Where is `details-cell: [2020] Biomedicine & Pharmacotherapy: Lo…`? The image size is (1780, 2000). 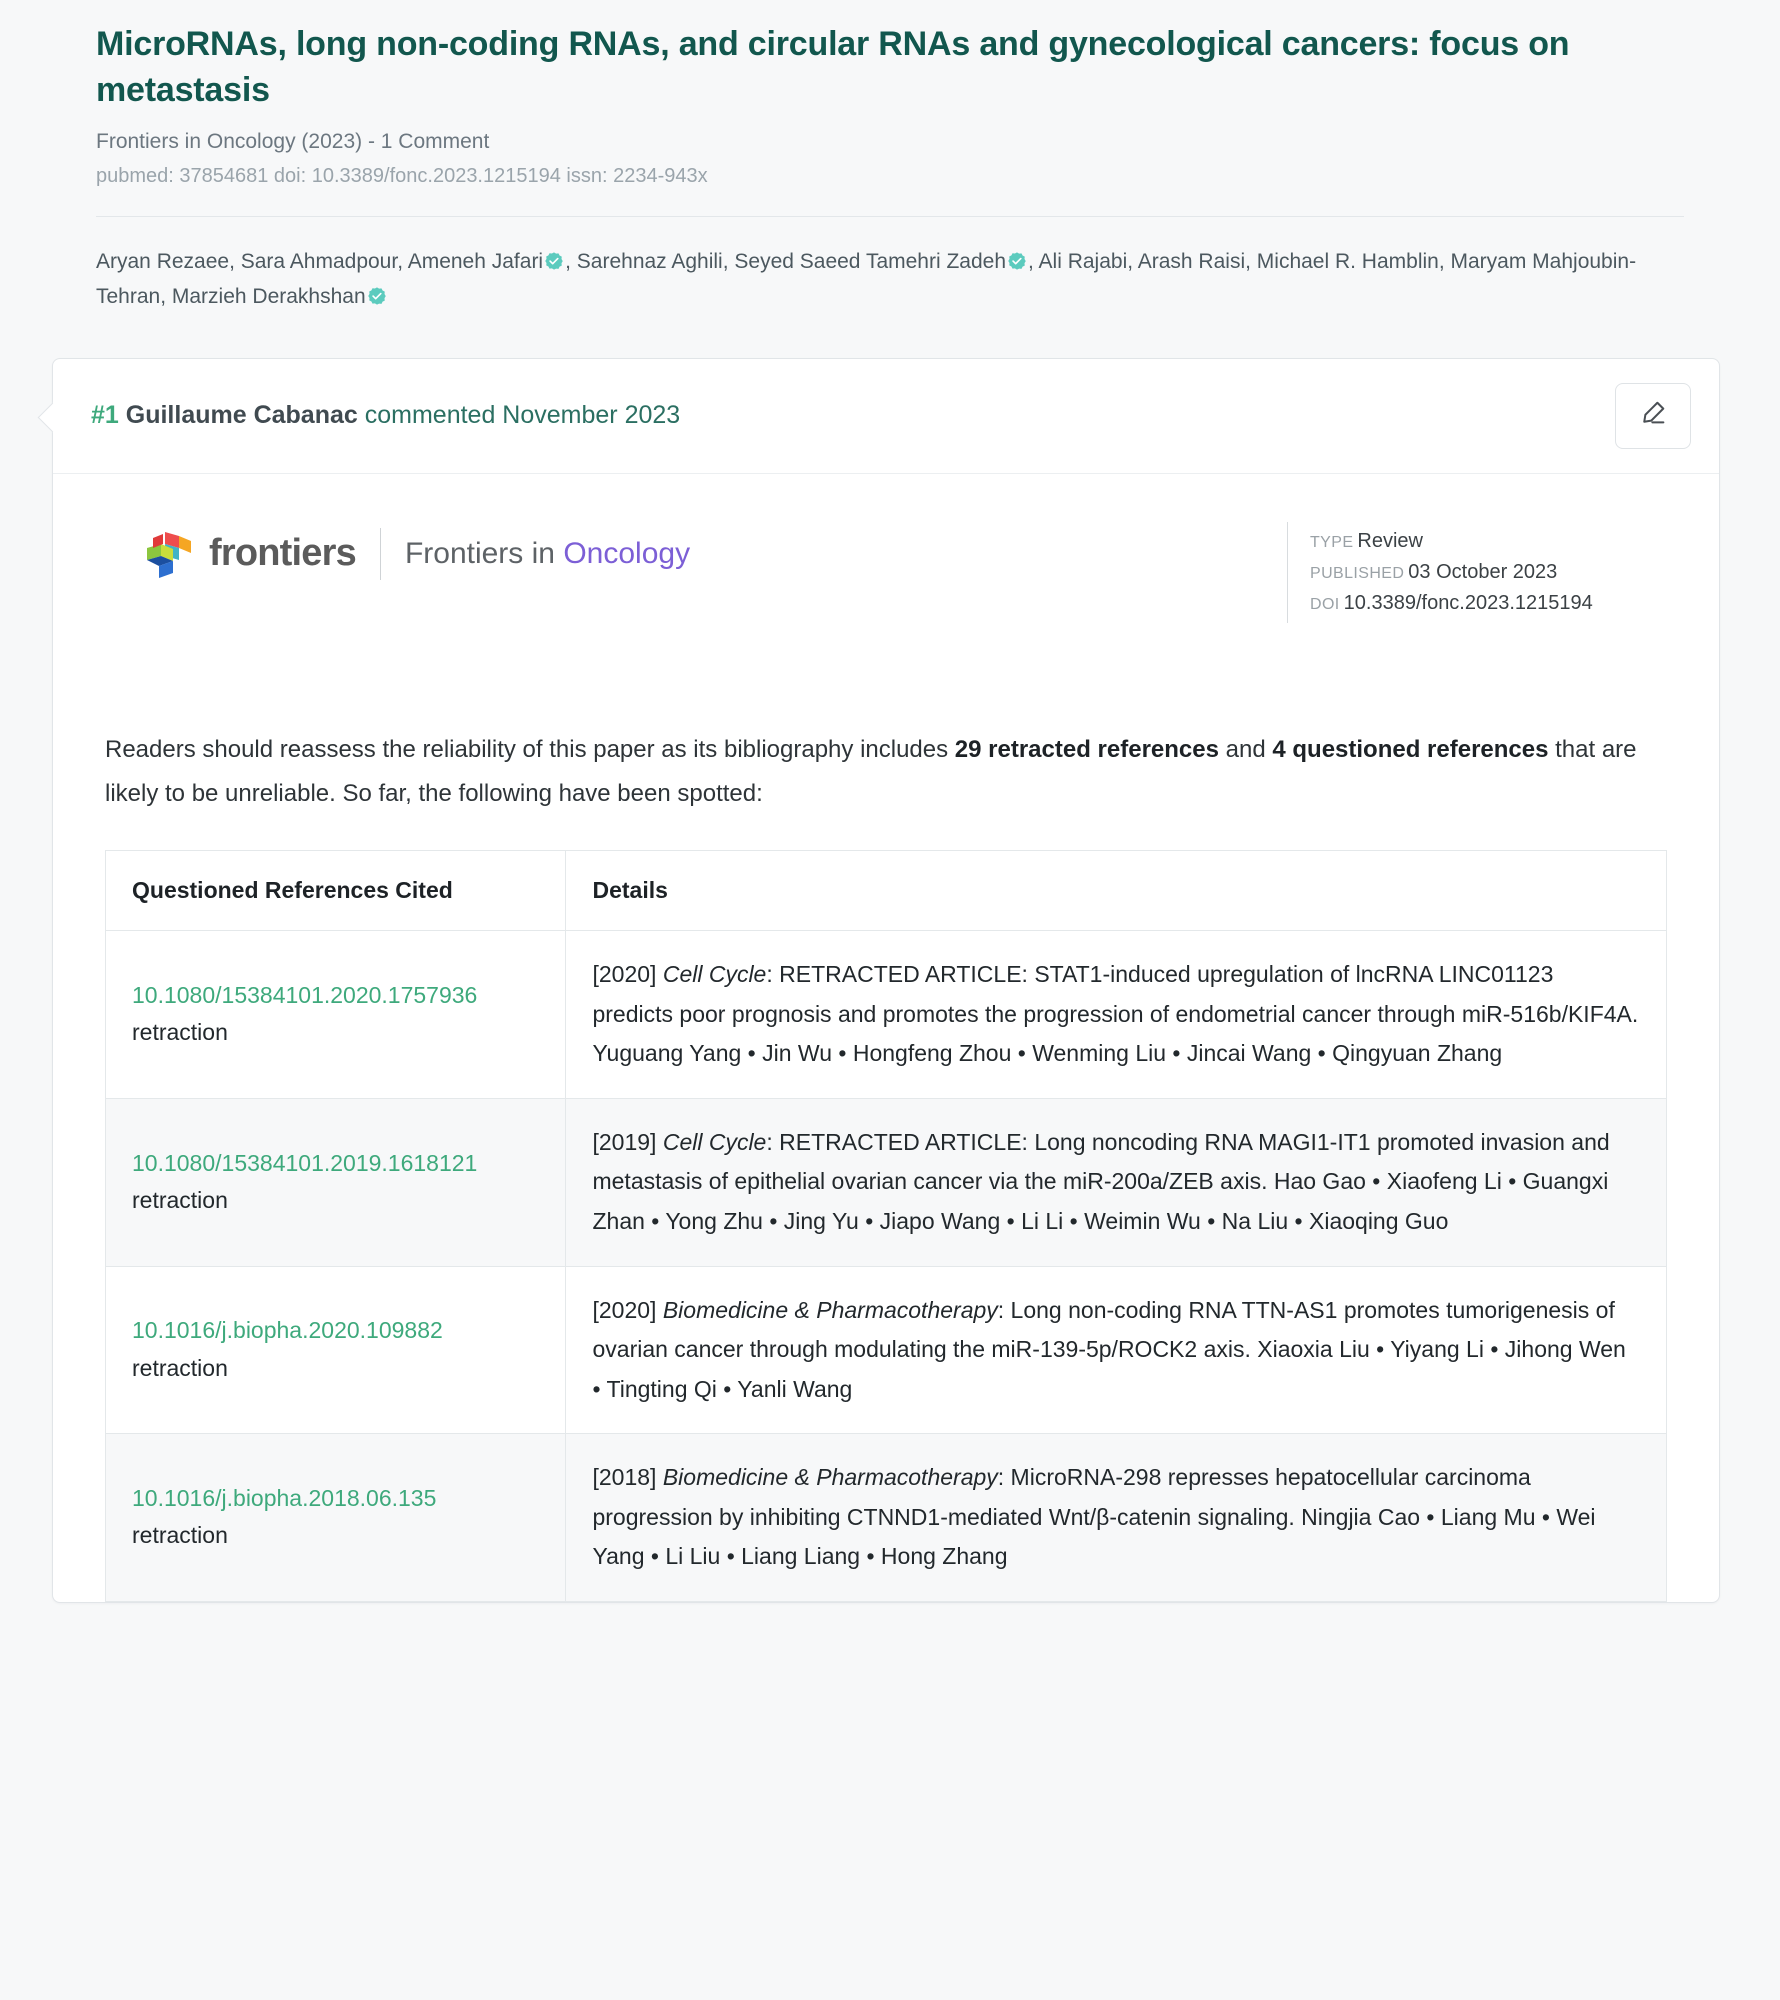 details-cell: [2020] Biomedicine & Pharmacotherapy: Lo… is located at coordinates (1116, 1350).